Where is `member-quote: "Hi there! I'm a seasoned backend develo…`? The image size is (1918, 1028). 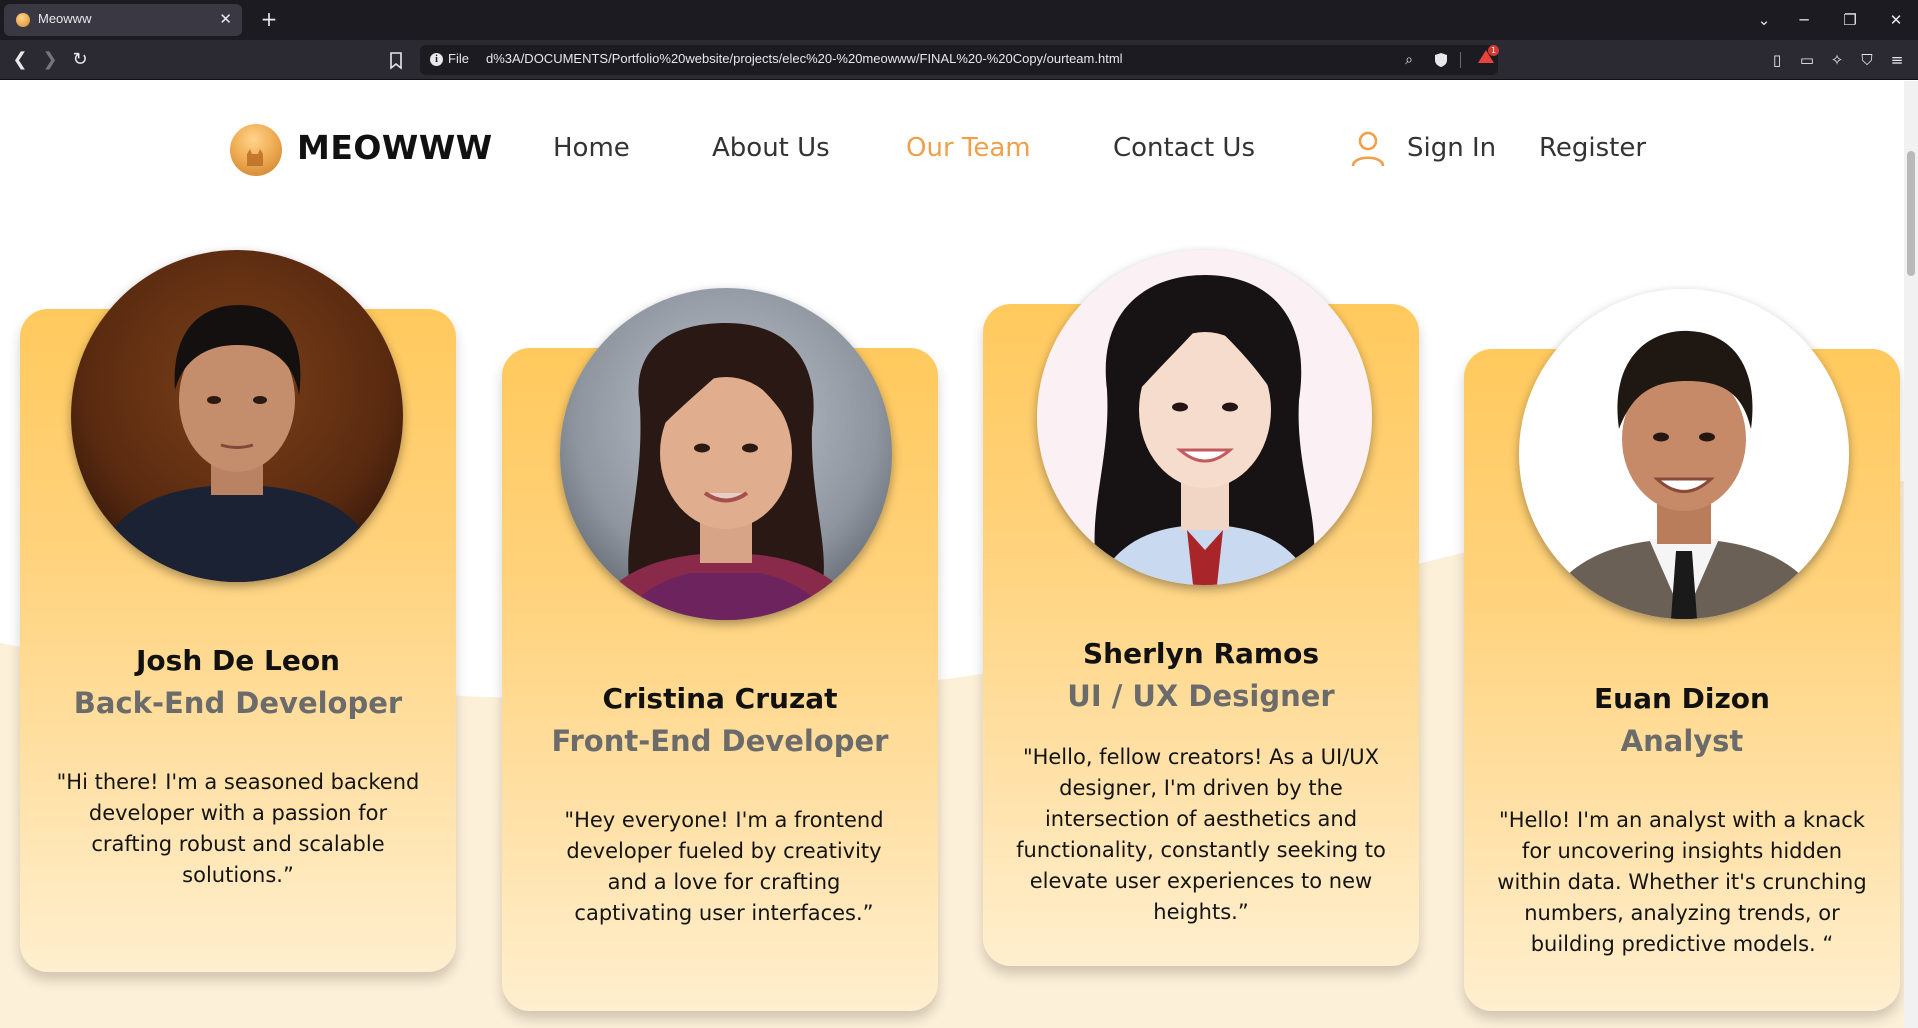 member-quote: "Hi there! I'm a seasoned backend develo… is located at coordinates (238, 828).